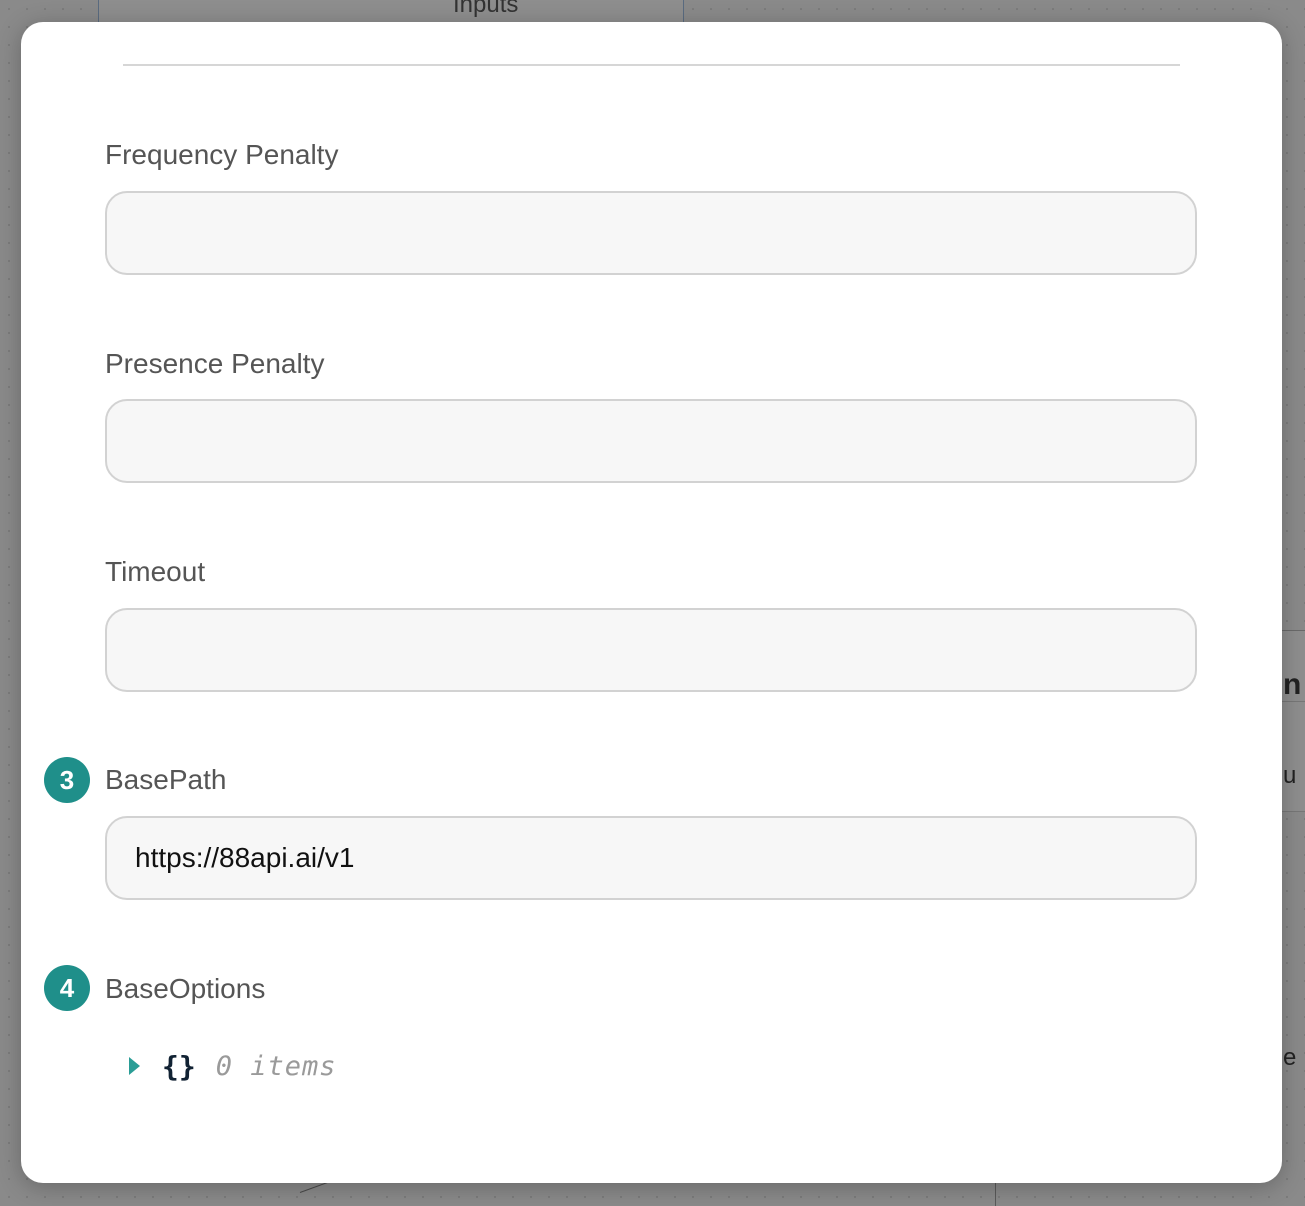 The image size is (1305, 1206). Describe the element at coordinates (1292, 684) in the screenshot. I see `background-fragment: n` at that location.